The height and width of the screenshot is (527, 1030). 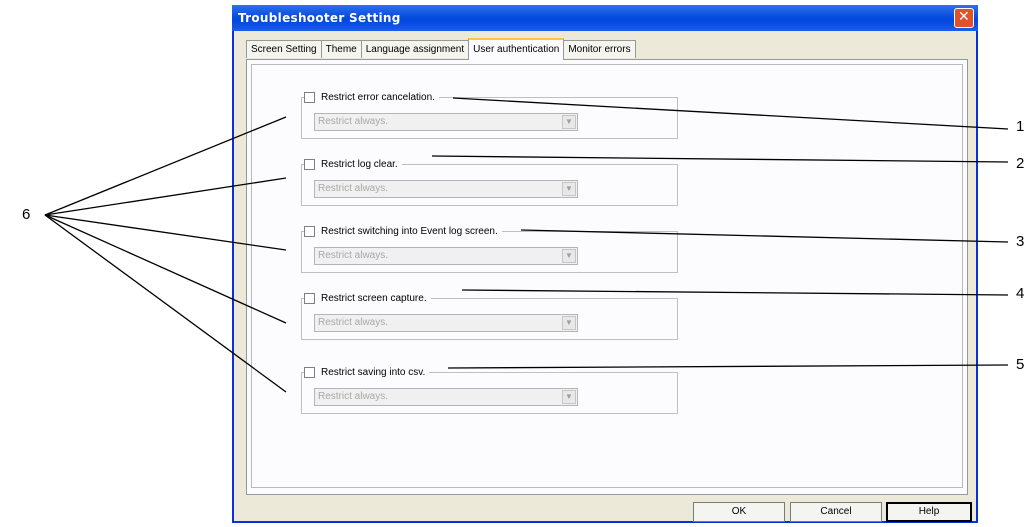 What do you see at coordinates (1020, 241) in the screenshot?
I see `callout-number-3: 3` at bounding box center [1020, 241].